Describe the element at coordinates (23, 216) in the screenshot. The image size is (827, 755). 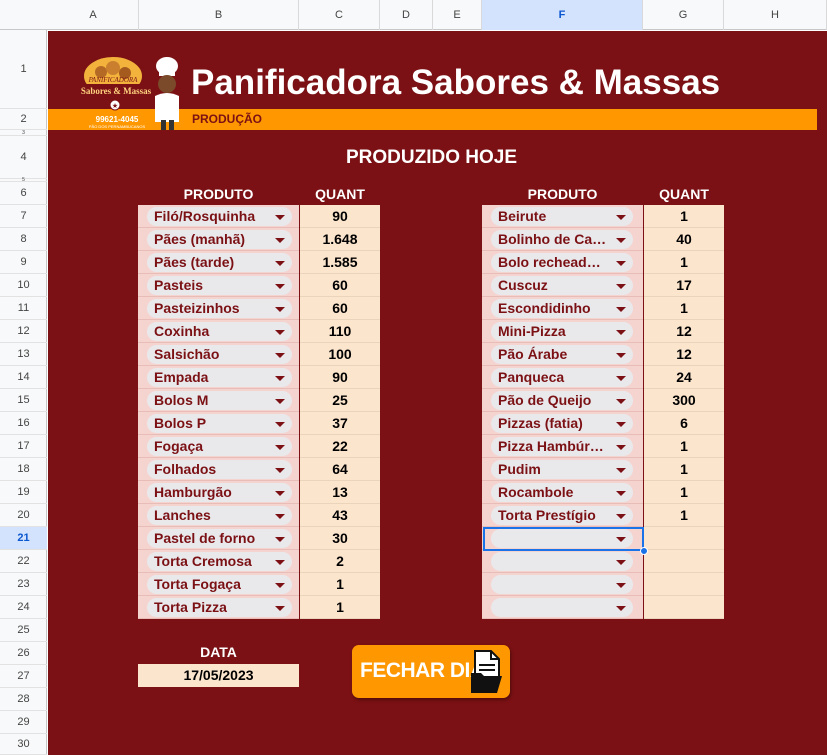
I see `row-header-7: 7` at that location.